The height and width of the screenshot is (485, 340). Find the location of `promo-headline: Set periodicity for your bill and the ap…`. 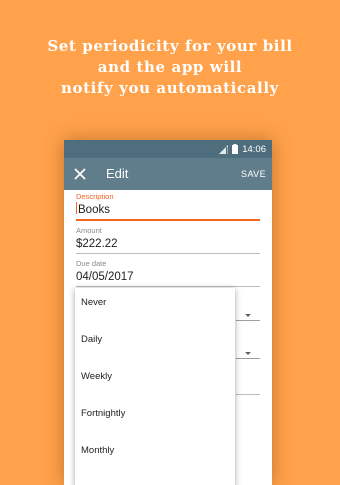

promo-headline: Set periodicity for your bill and the ap… is located at coordinates (170, 67).